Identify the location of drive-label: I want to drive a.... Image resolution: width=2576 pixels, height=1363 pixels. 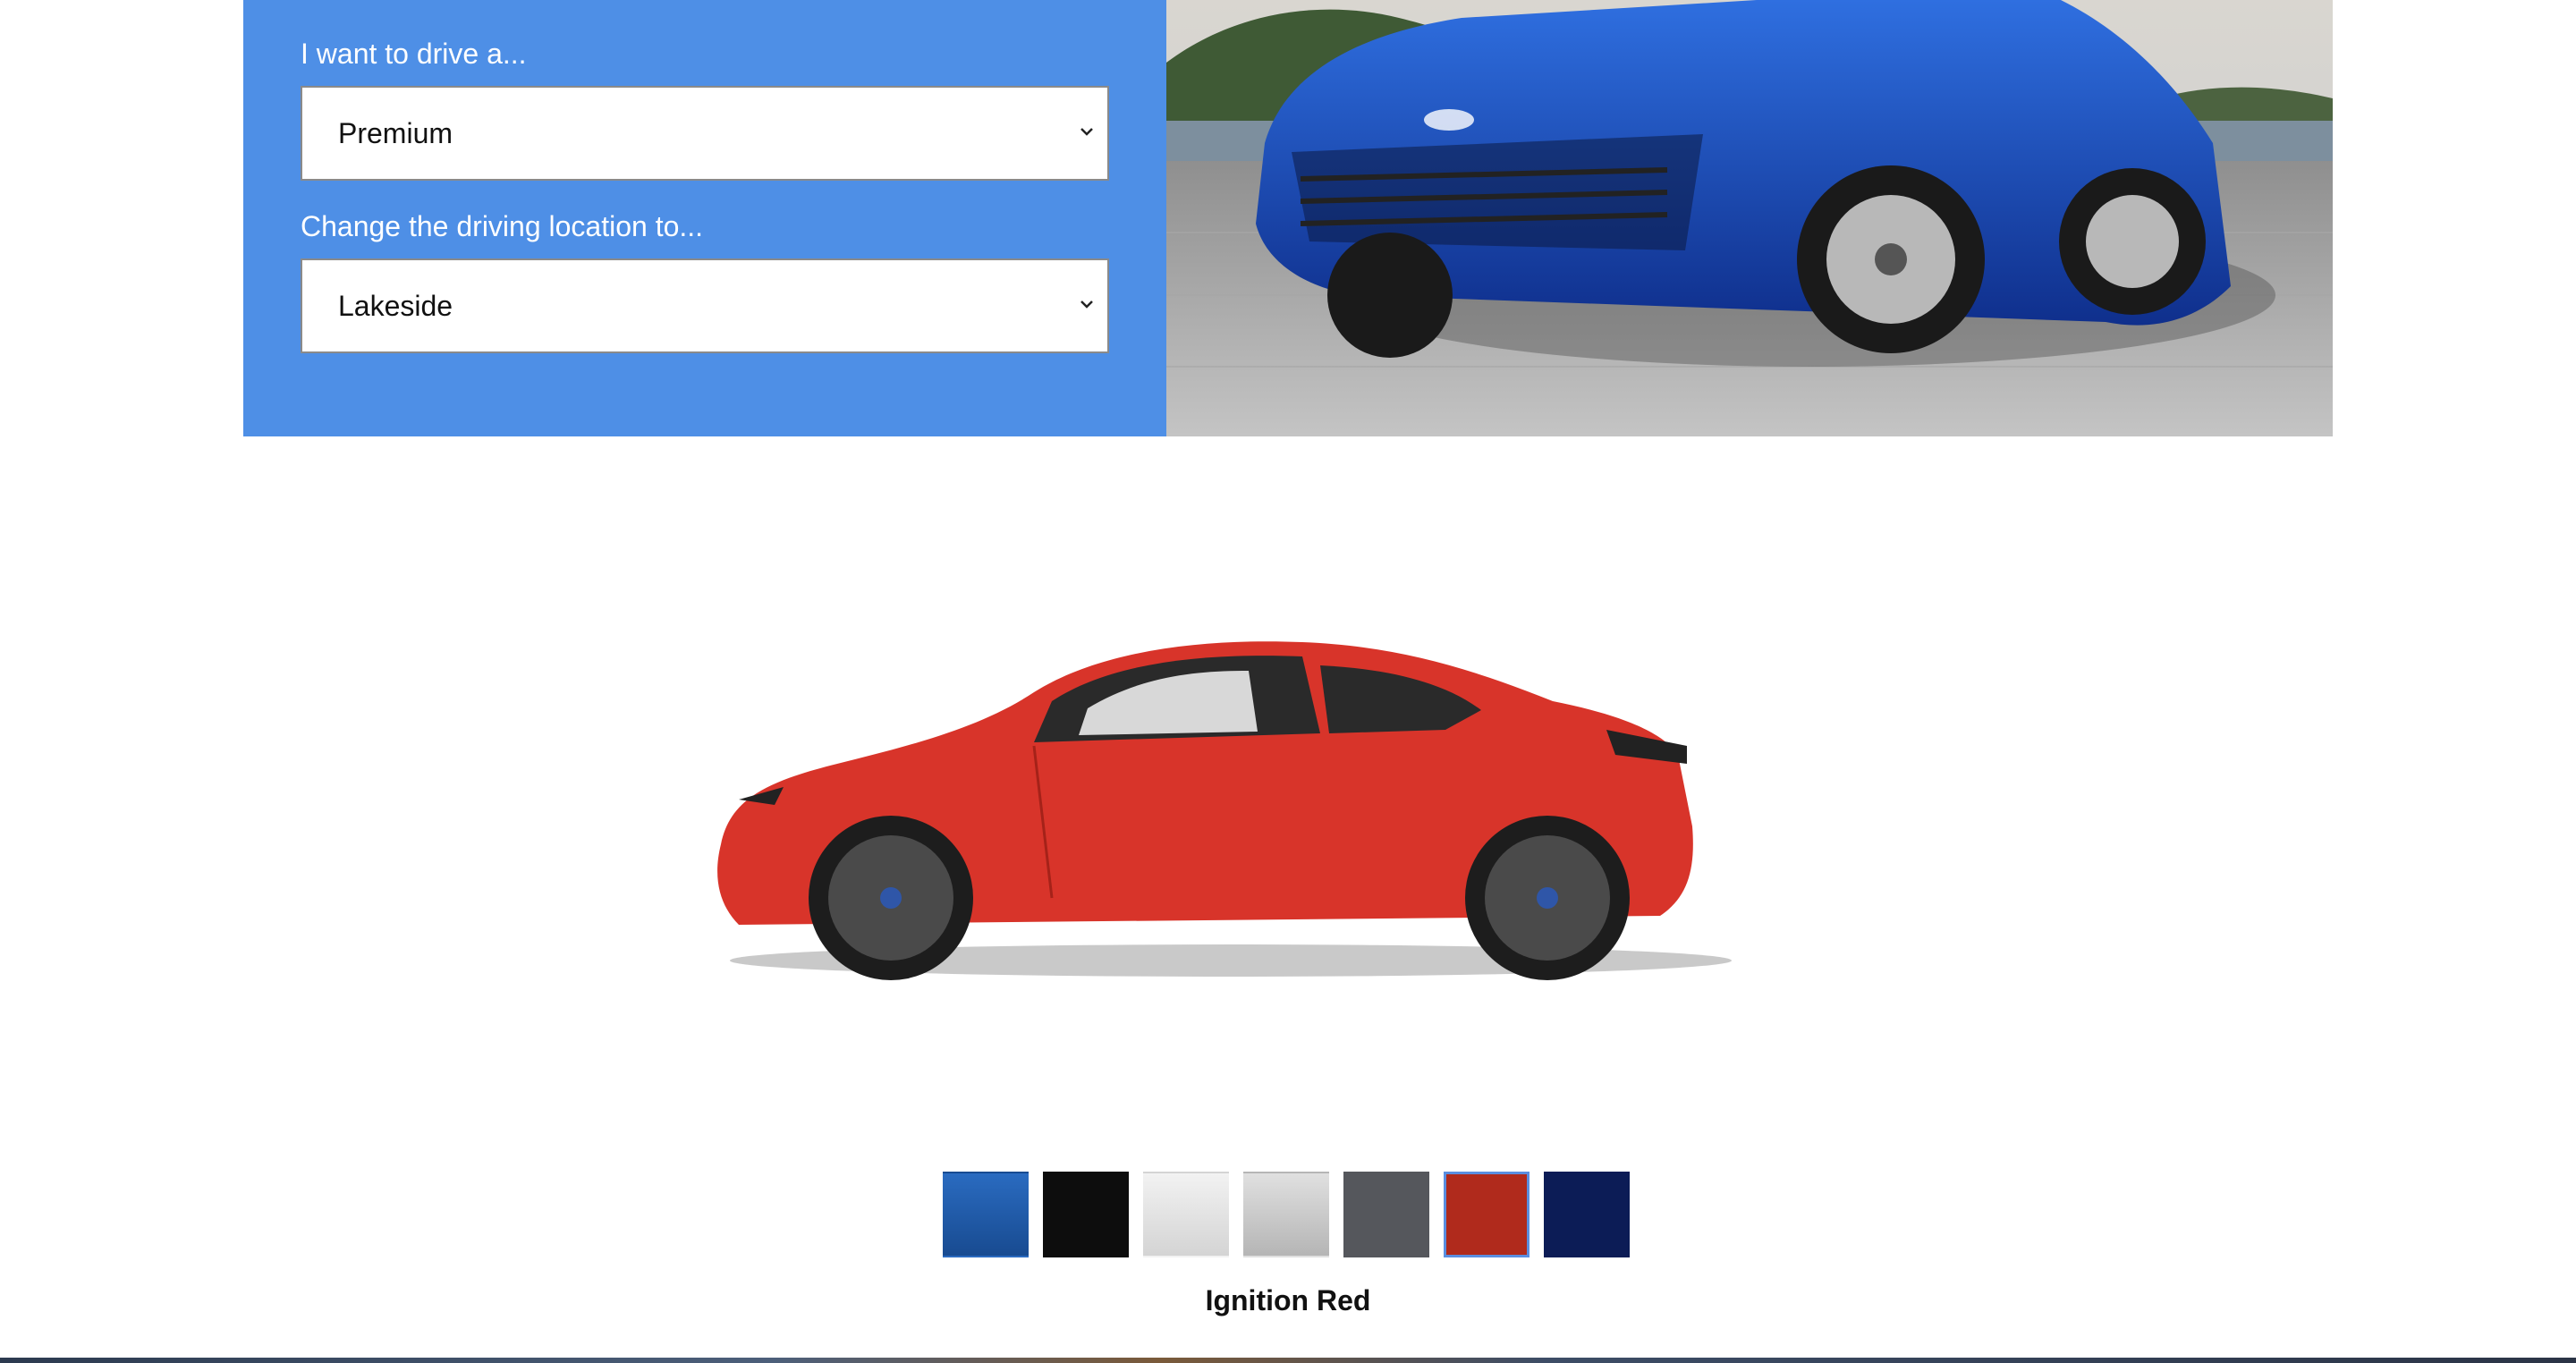
(414, 54).